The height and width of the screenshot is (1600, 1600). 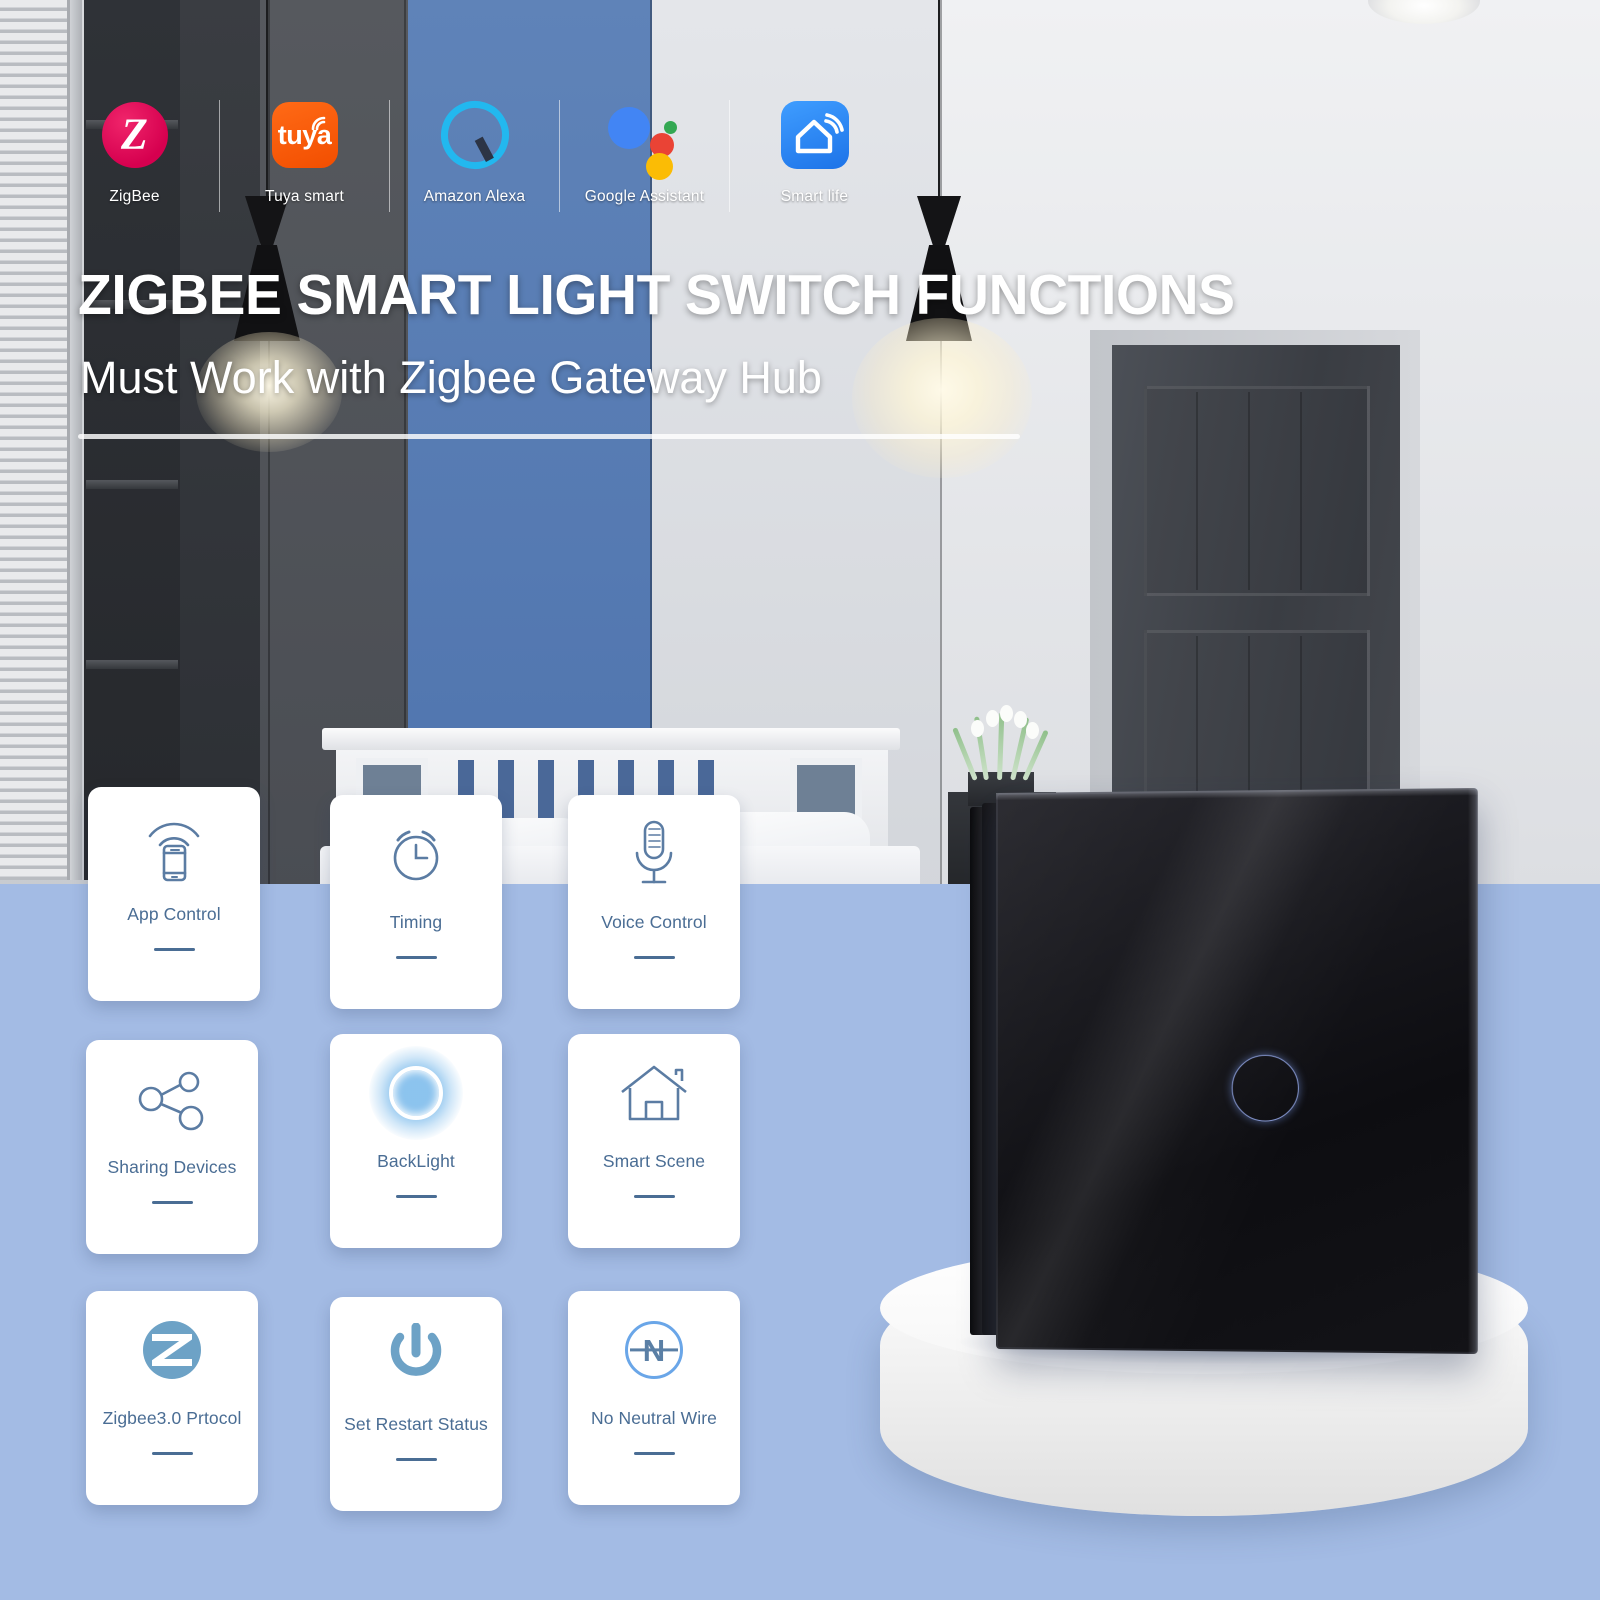 What do you see at coordinates (35, 440) in the screenshot?
I see `louvered-shutter` at bounding box center [35, 440].